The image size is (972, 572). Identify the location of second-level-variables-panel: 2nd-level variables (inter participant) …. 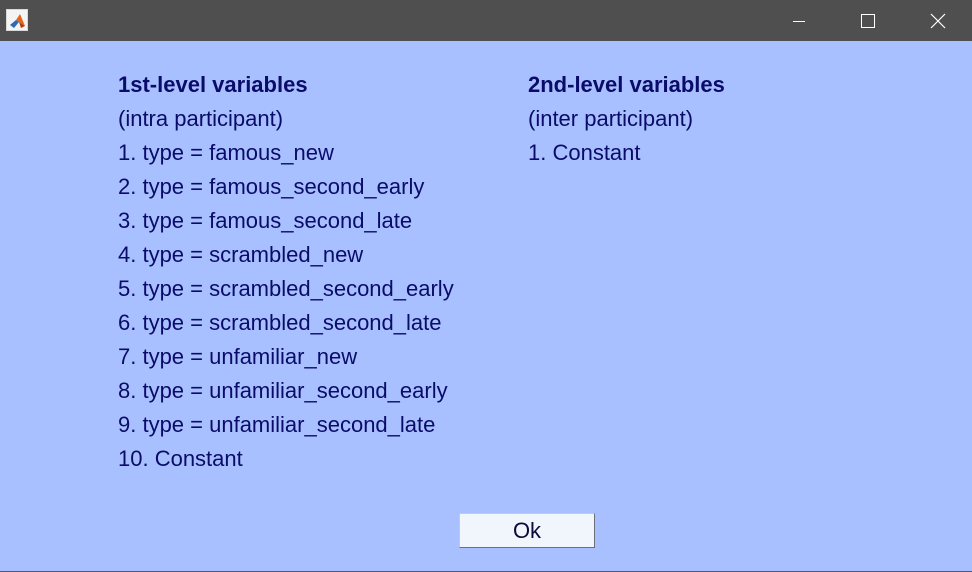
(626, 122).